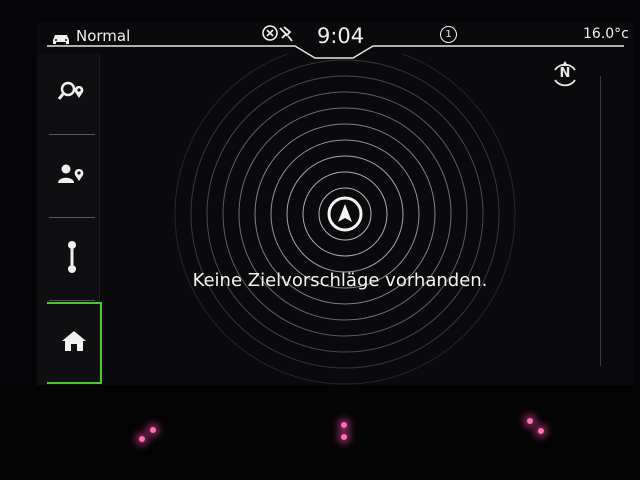 The height and width of the screenshot is (480, 640). I want to click on sidebar-item-home, so click(74, 343).